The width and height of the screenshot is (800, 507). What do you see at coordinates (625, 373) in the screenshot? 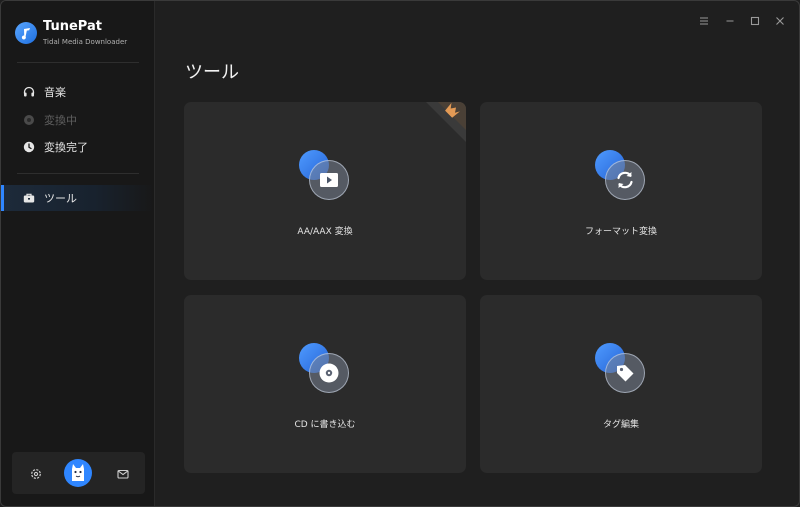
I see `tag-icon` at bounding box center [625, 373].